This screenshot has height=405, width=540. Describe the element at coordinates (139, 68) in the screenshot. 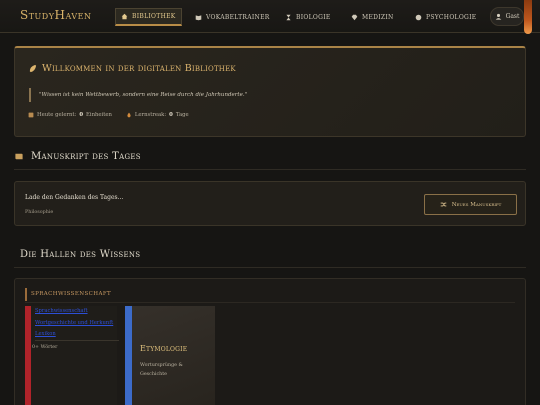

I see `welcome-title-text: Willkommen in der digitalen Bibliothek` at that location.